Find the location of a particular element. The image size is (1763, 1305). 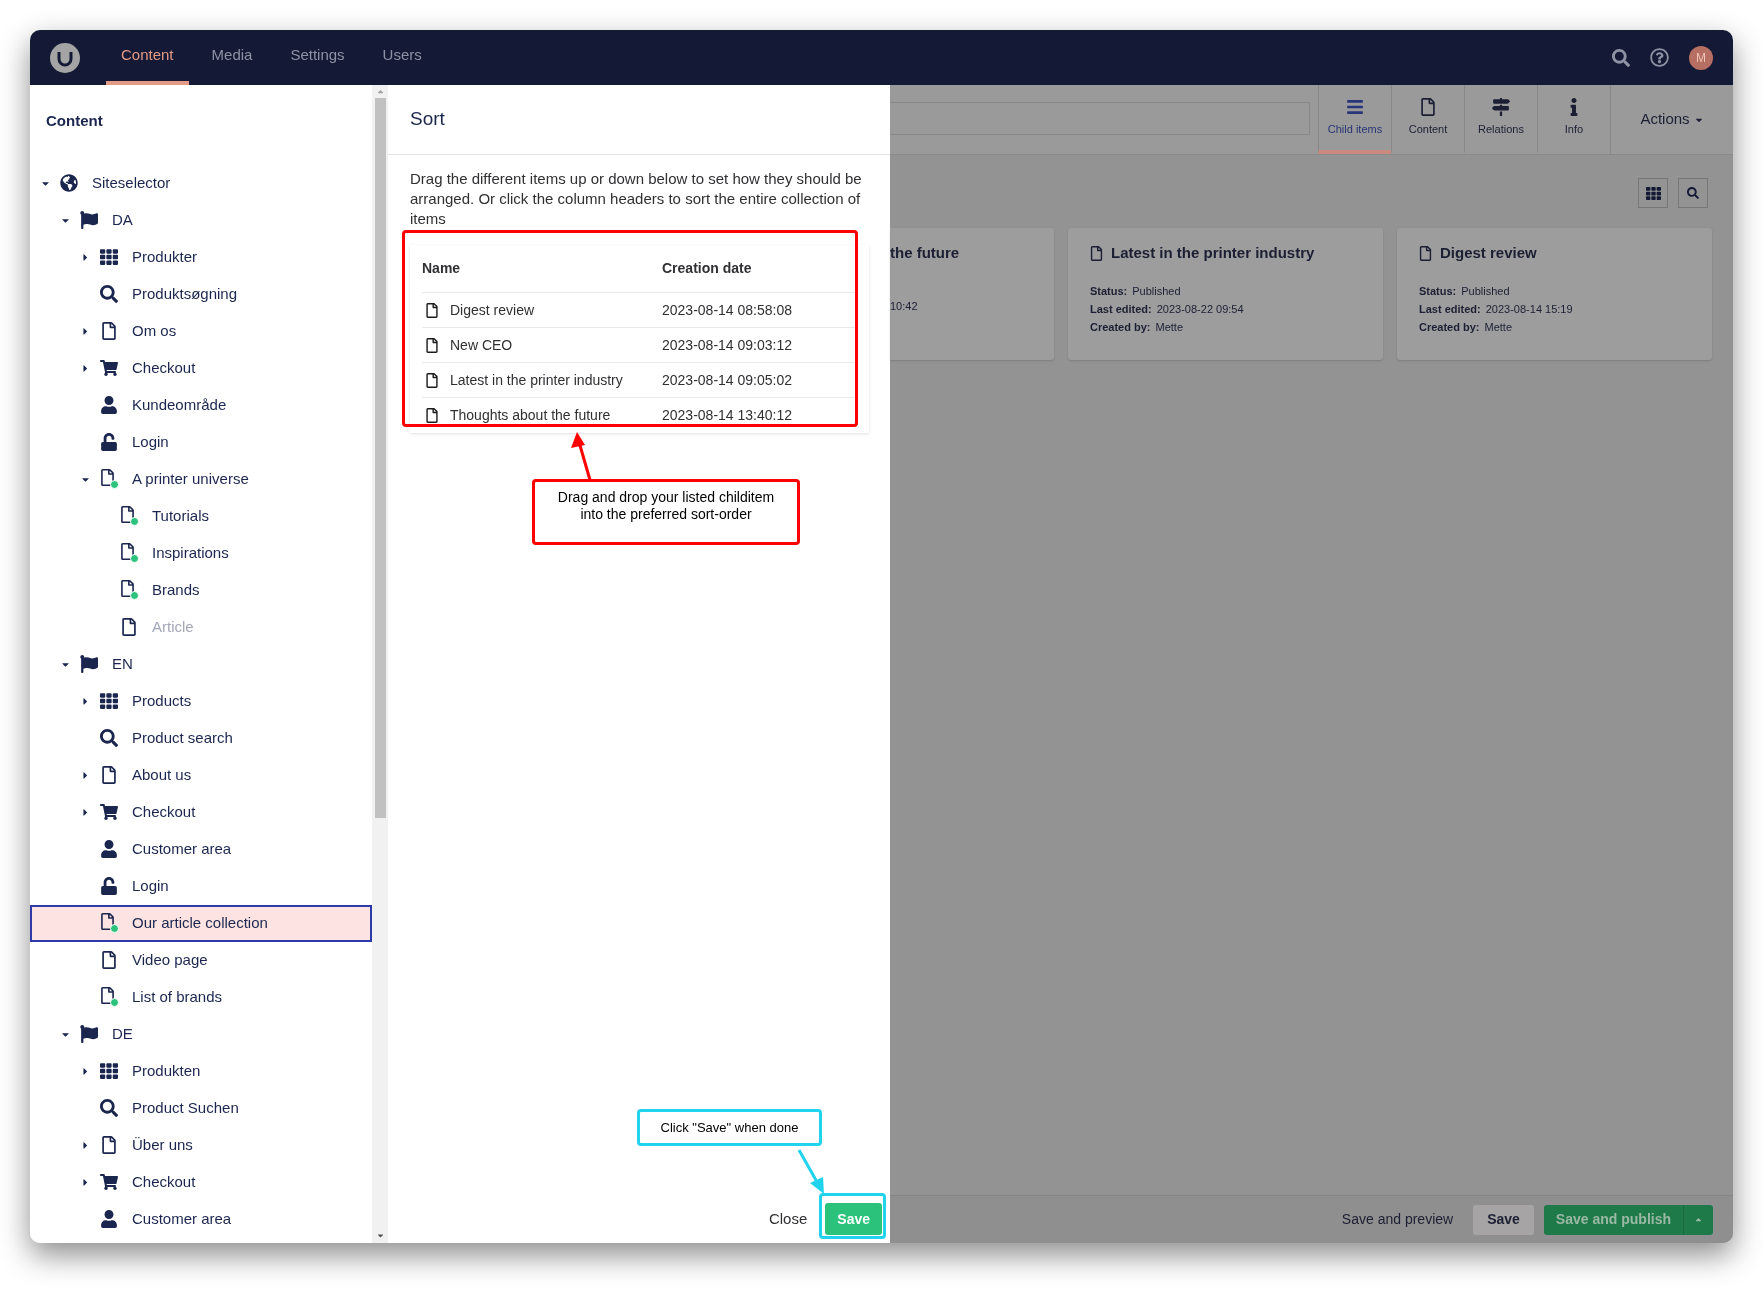

tree-item: Product search is located at coordinates (201, 738).